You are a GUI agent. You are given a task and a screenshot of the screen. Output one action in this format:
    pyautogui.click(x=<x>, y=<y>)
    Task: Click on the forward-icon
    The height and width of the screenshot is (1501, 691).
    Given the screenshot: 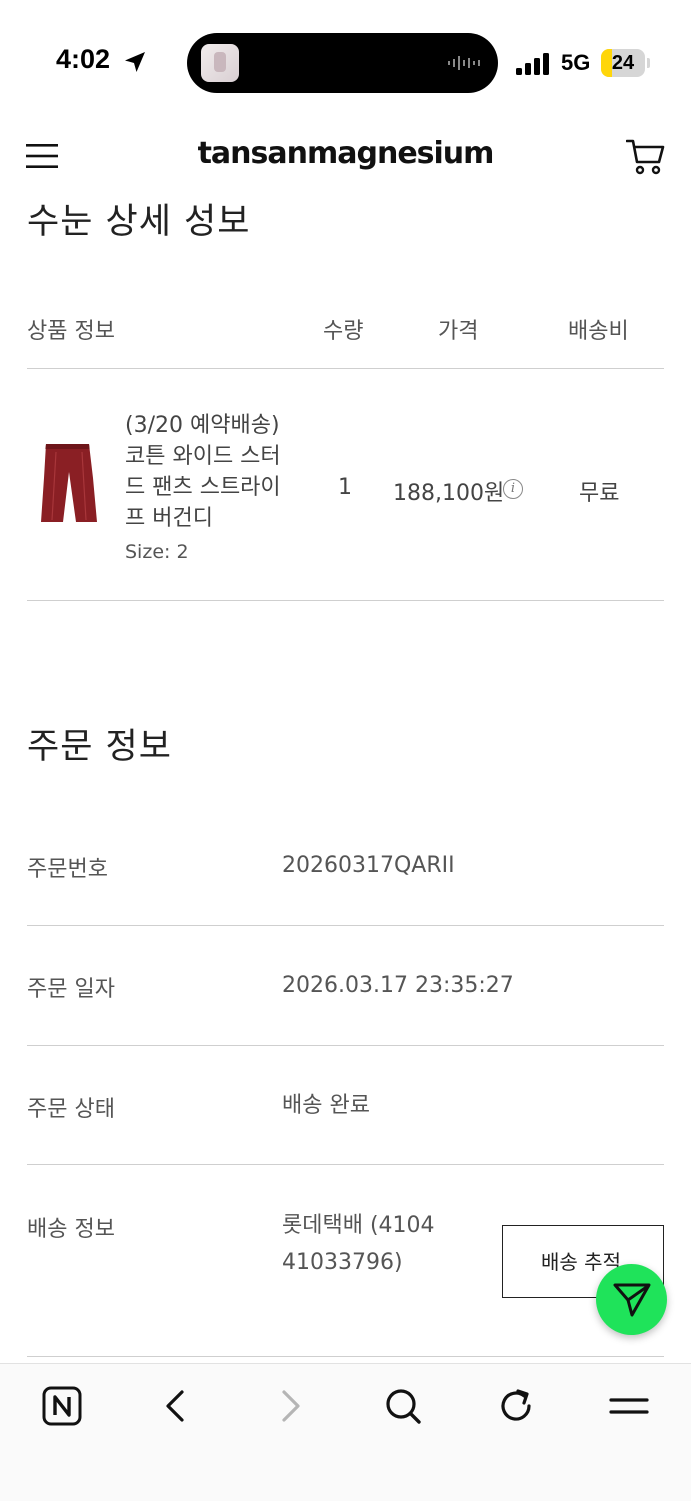 What is the action you would take?
    pyautogui.click(x=290, y=1406)
    